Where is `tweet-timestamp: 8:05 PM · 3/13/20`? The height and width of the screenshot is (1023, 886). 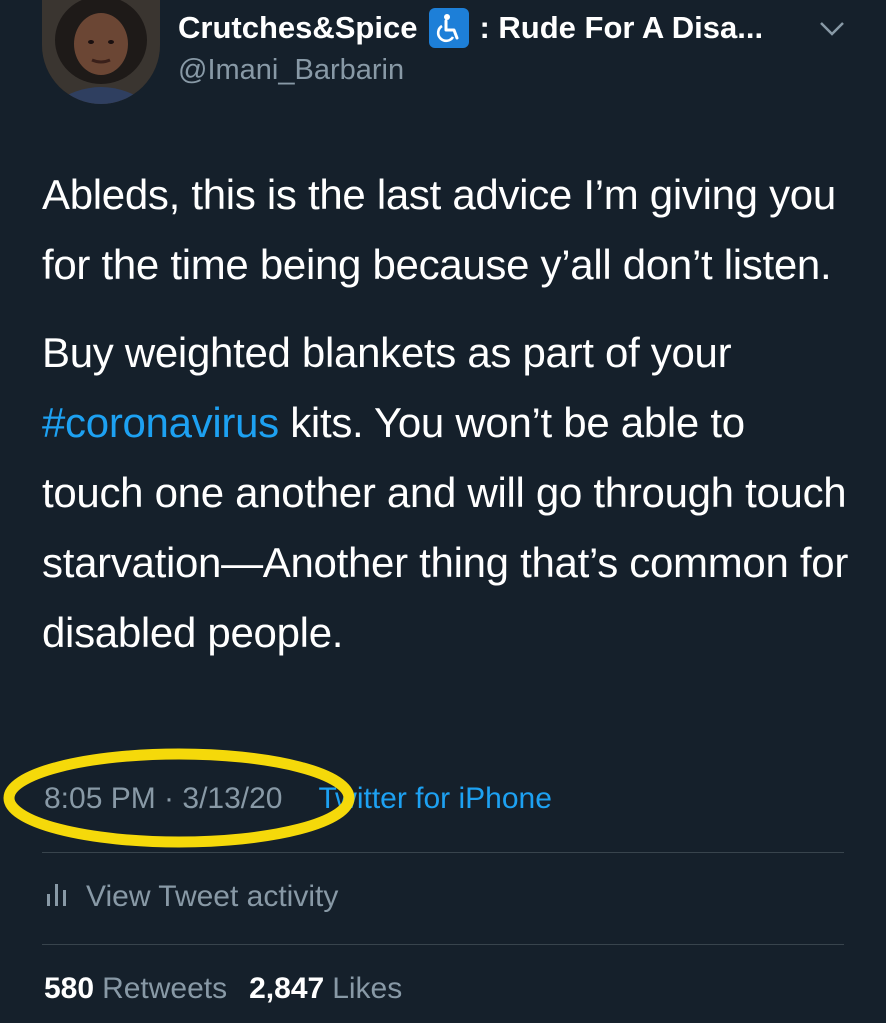
tweet-timestamp: 8:05 PM · 3/13/20 is located at coordinates (163, 799).